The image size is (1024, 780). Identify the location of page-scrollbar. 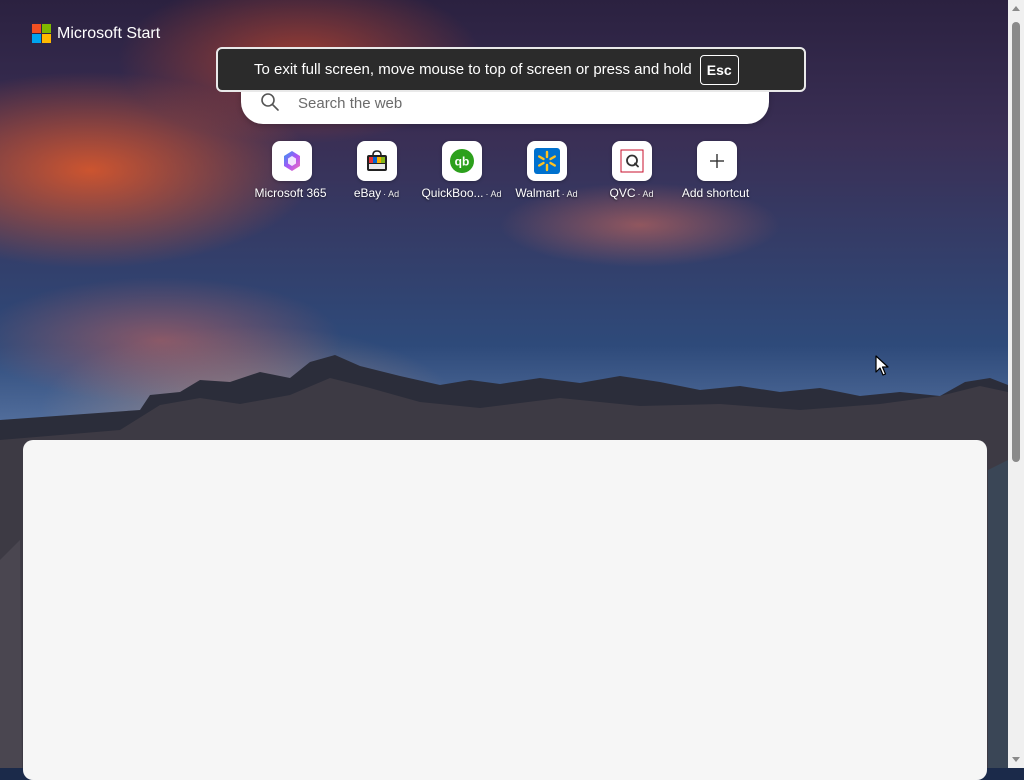
(1016, 384).